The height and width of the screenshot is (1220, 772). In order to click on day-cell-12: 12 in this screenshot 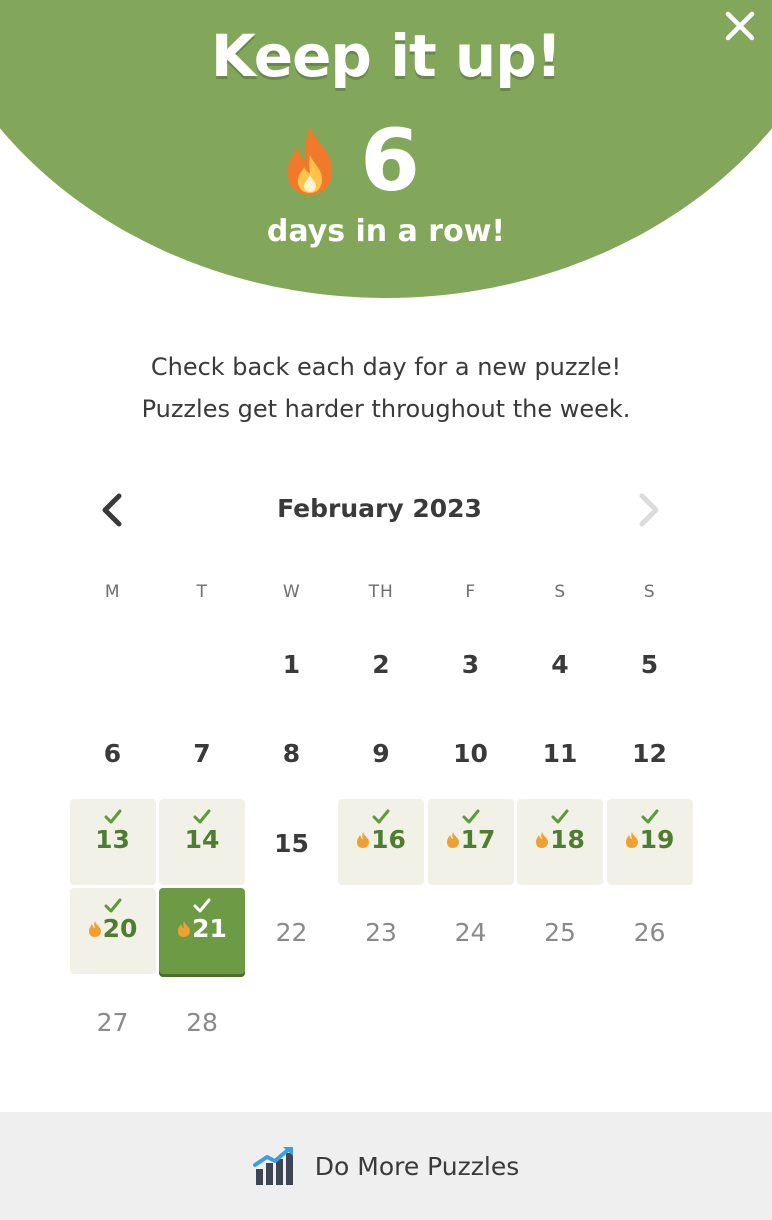, I will do `click(650, 752)`.